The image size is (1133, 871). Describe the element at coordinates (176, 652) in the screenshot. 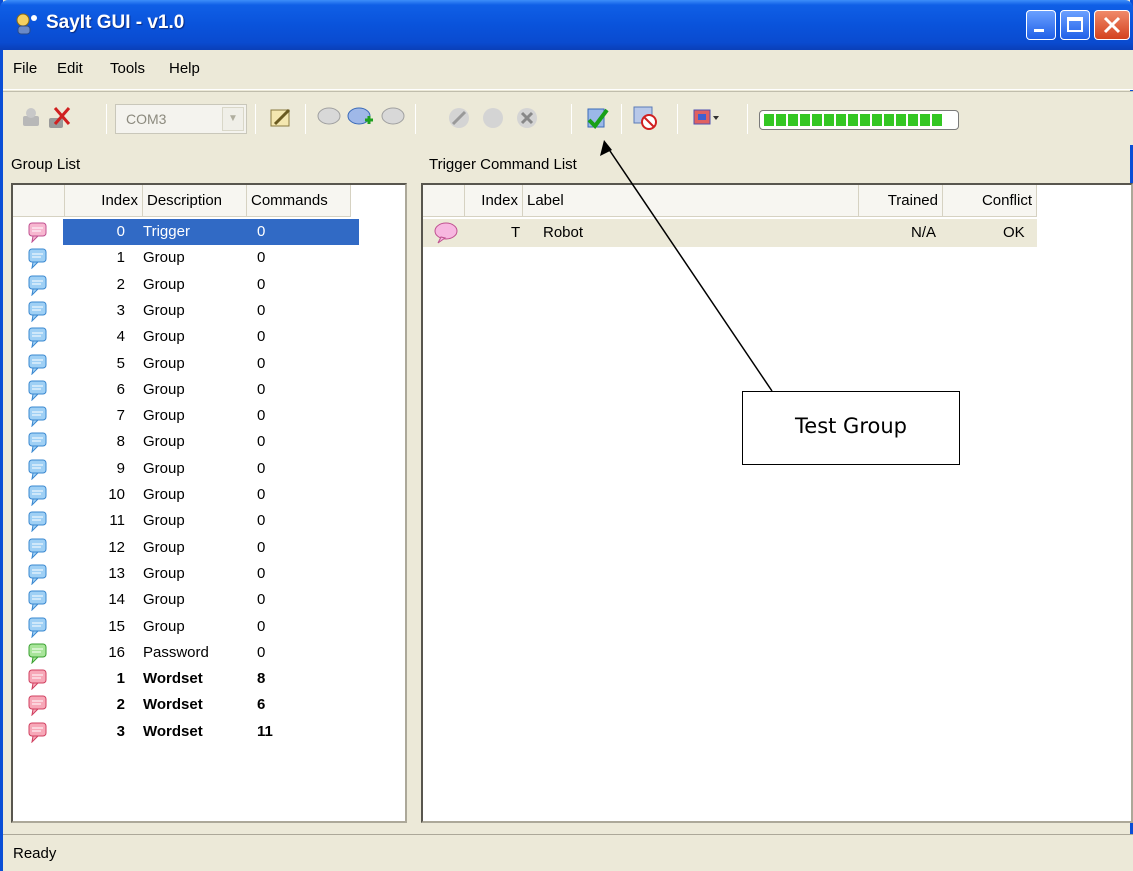

I see `group-description: Password` at that location.